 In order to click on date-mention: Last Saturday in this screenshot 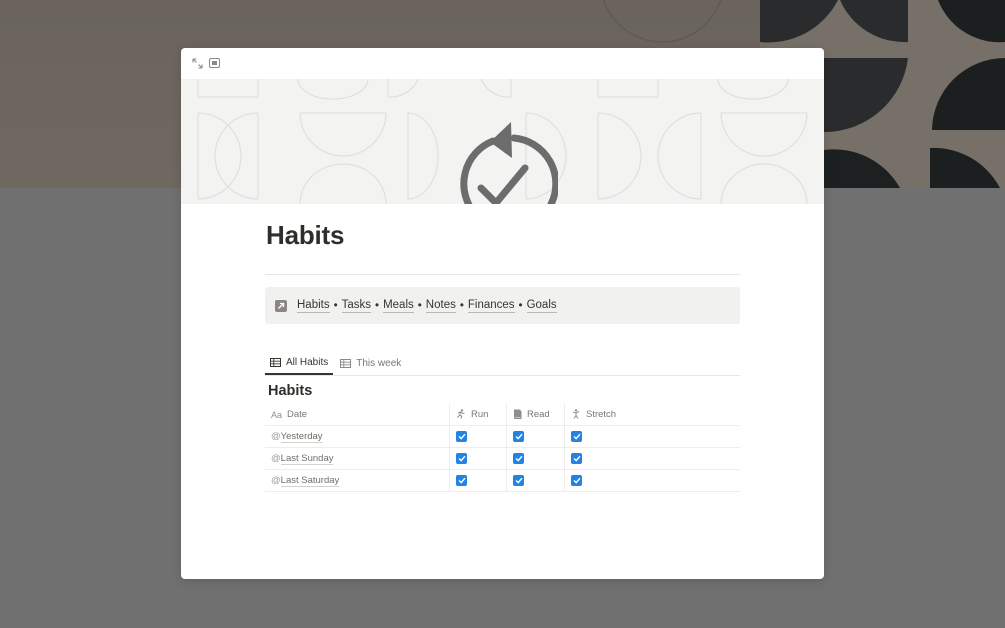, I will do `click(310, 481)`.